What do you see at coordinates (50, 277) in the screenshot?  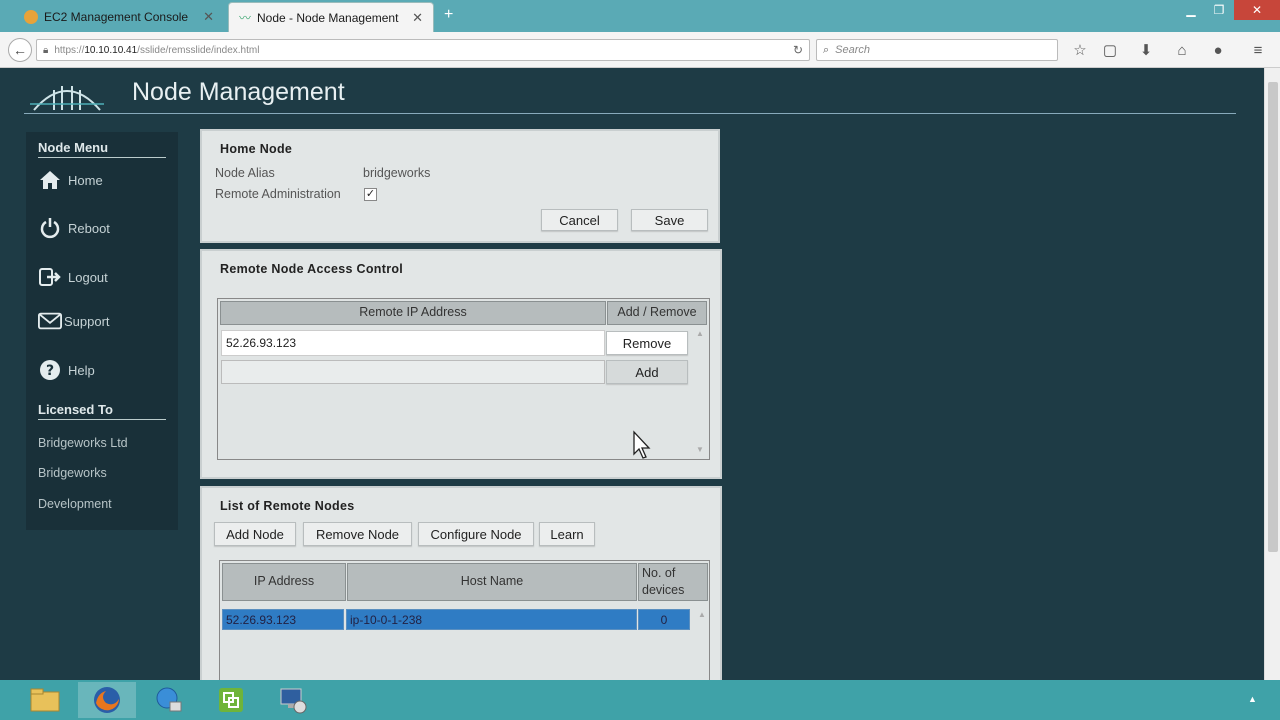 I see `logout-icon` at bounding box center [50, 277].